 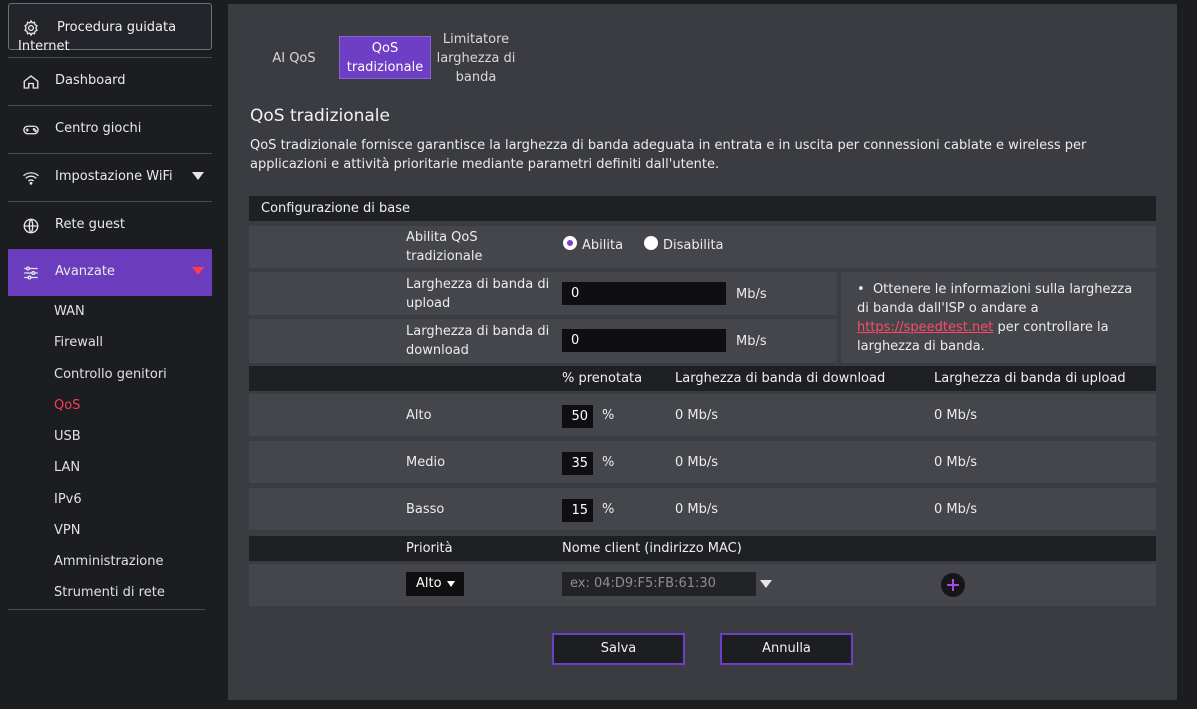 What do you see at coordinates (602, 378) in the screenshot?
I see `column-header: % prenotata` at bounding box center [602, 378].